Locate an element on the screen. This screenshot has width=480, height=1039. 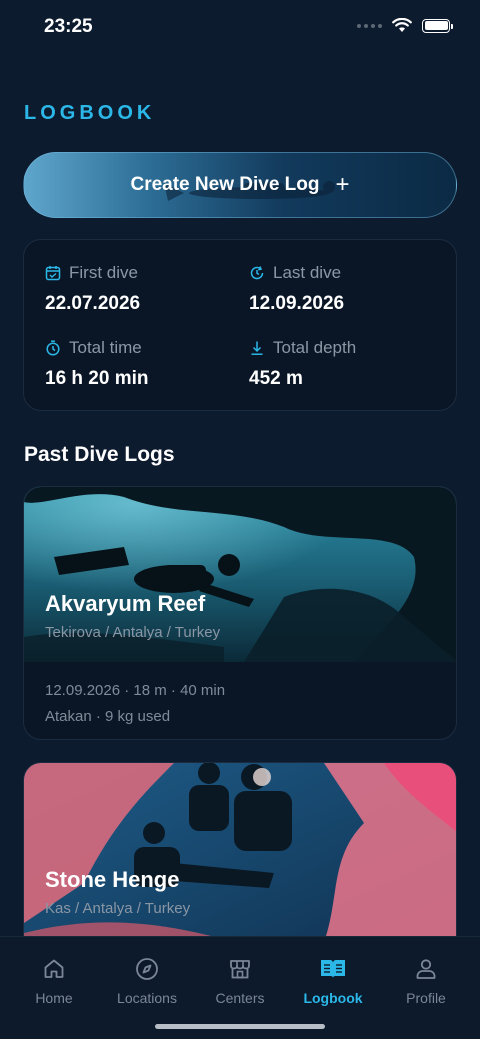
tab-label: Locations is located at coordinates (147, 998).